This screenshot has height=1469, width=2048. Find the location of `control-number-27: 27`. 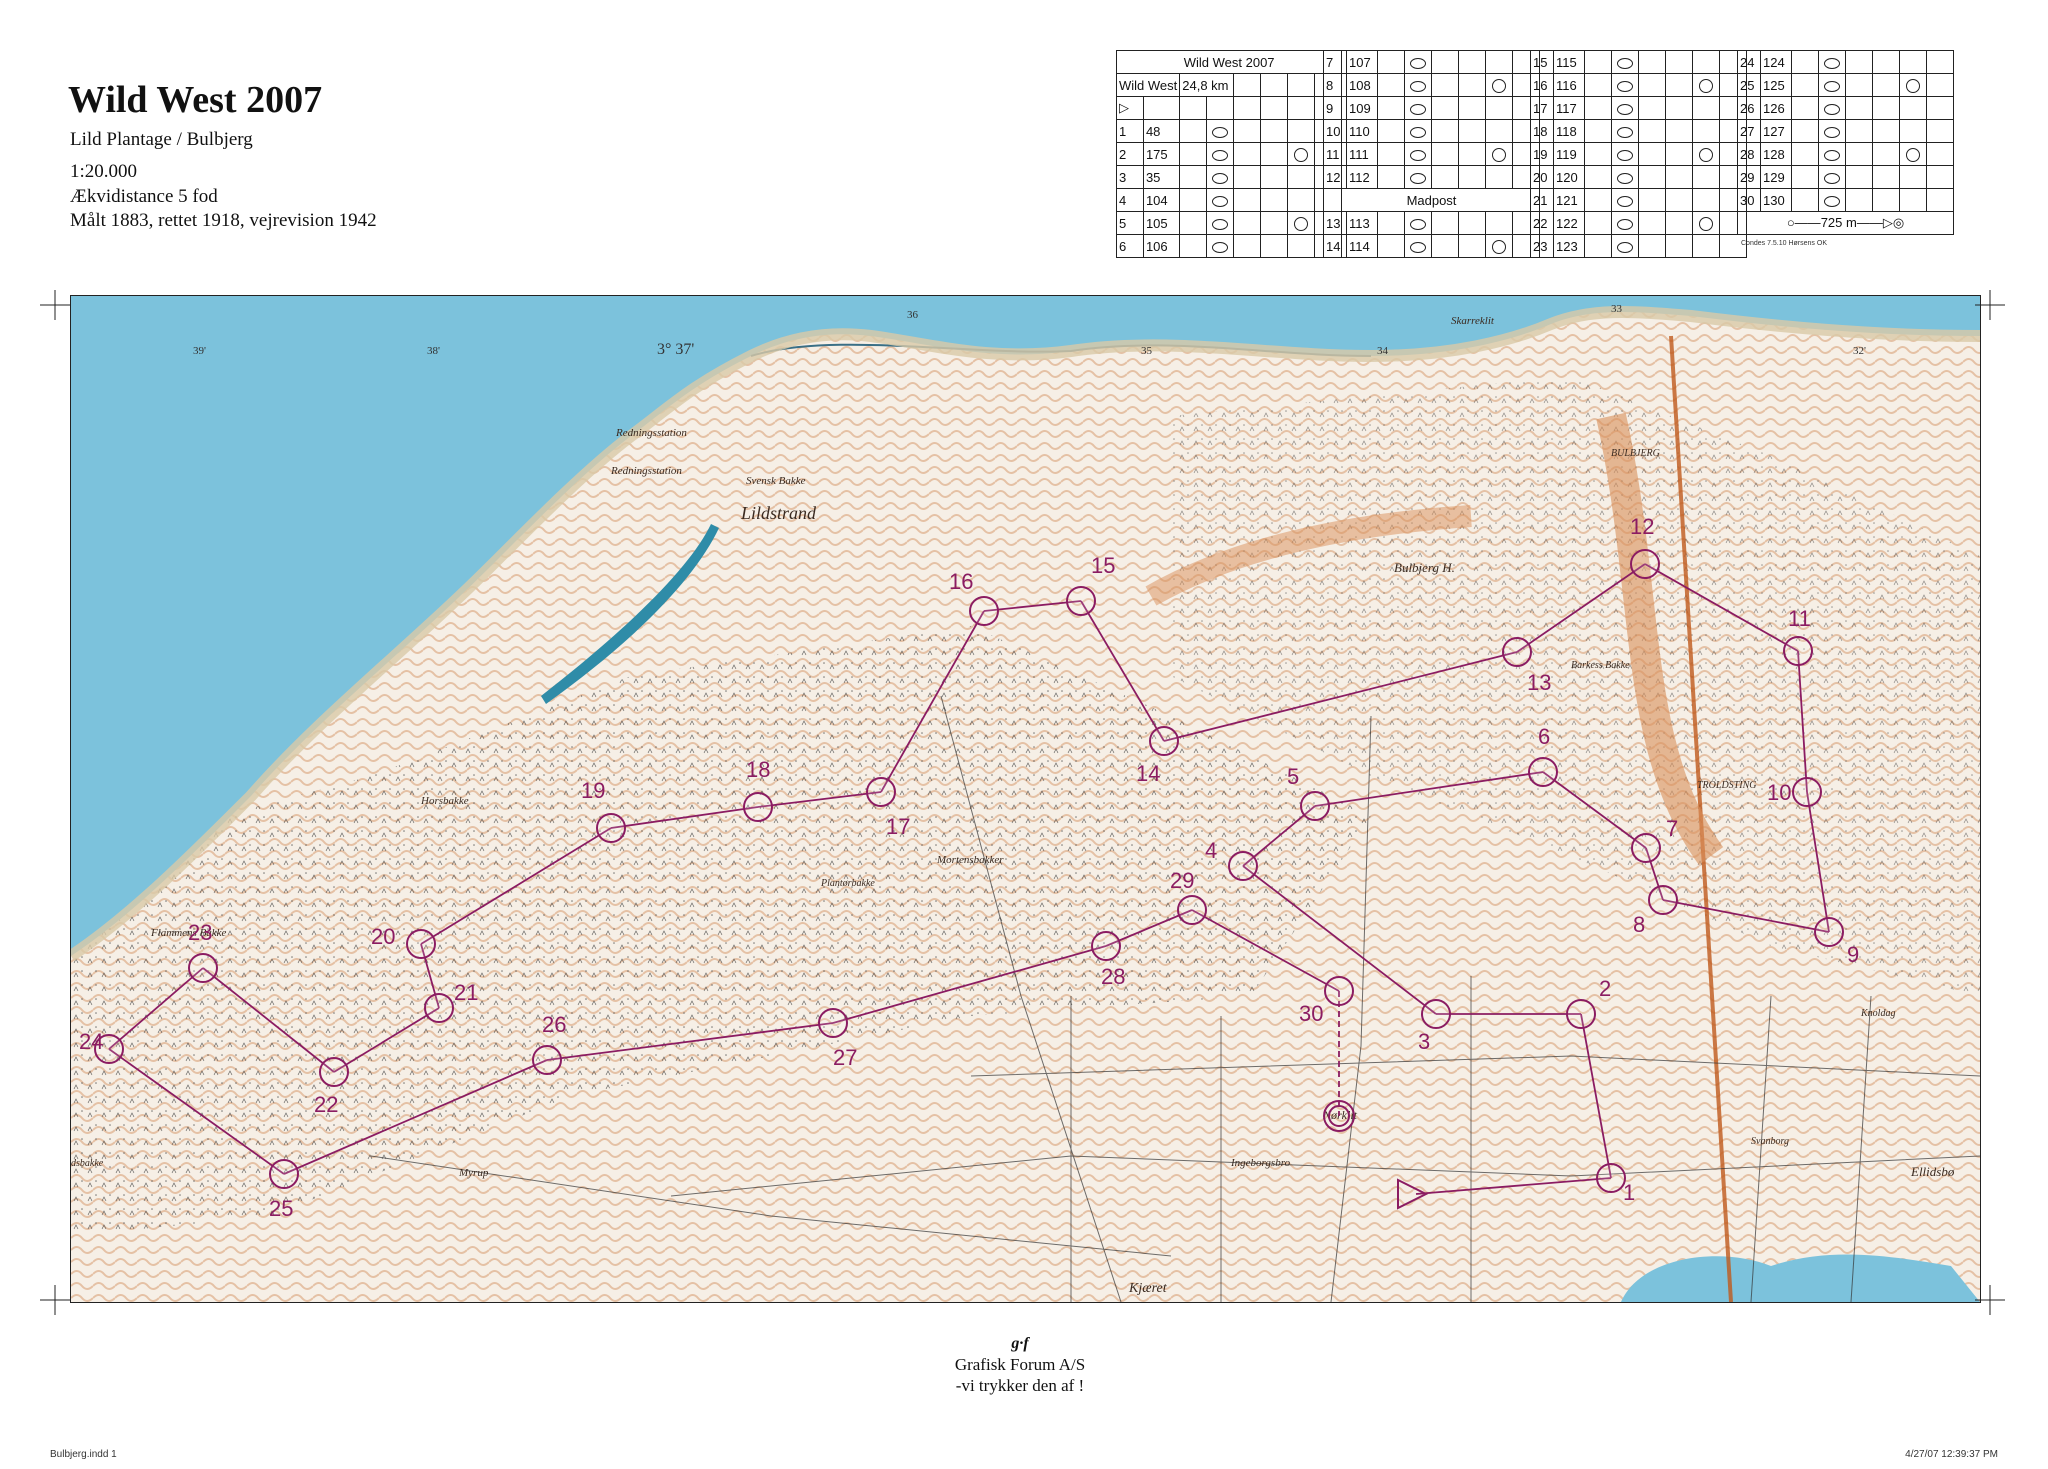

control-number-27: 27 is located at coordinates (845, 1057).